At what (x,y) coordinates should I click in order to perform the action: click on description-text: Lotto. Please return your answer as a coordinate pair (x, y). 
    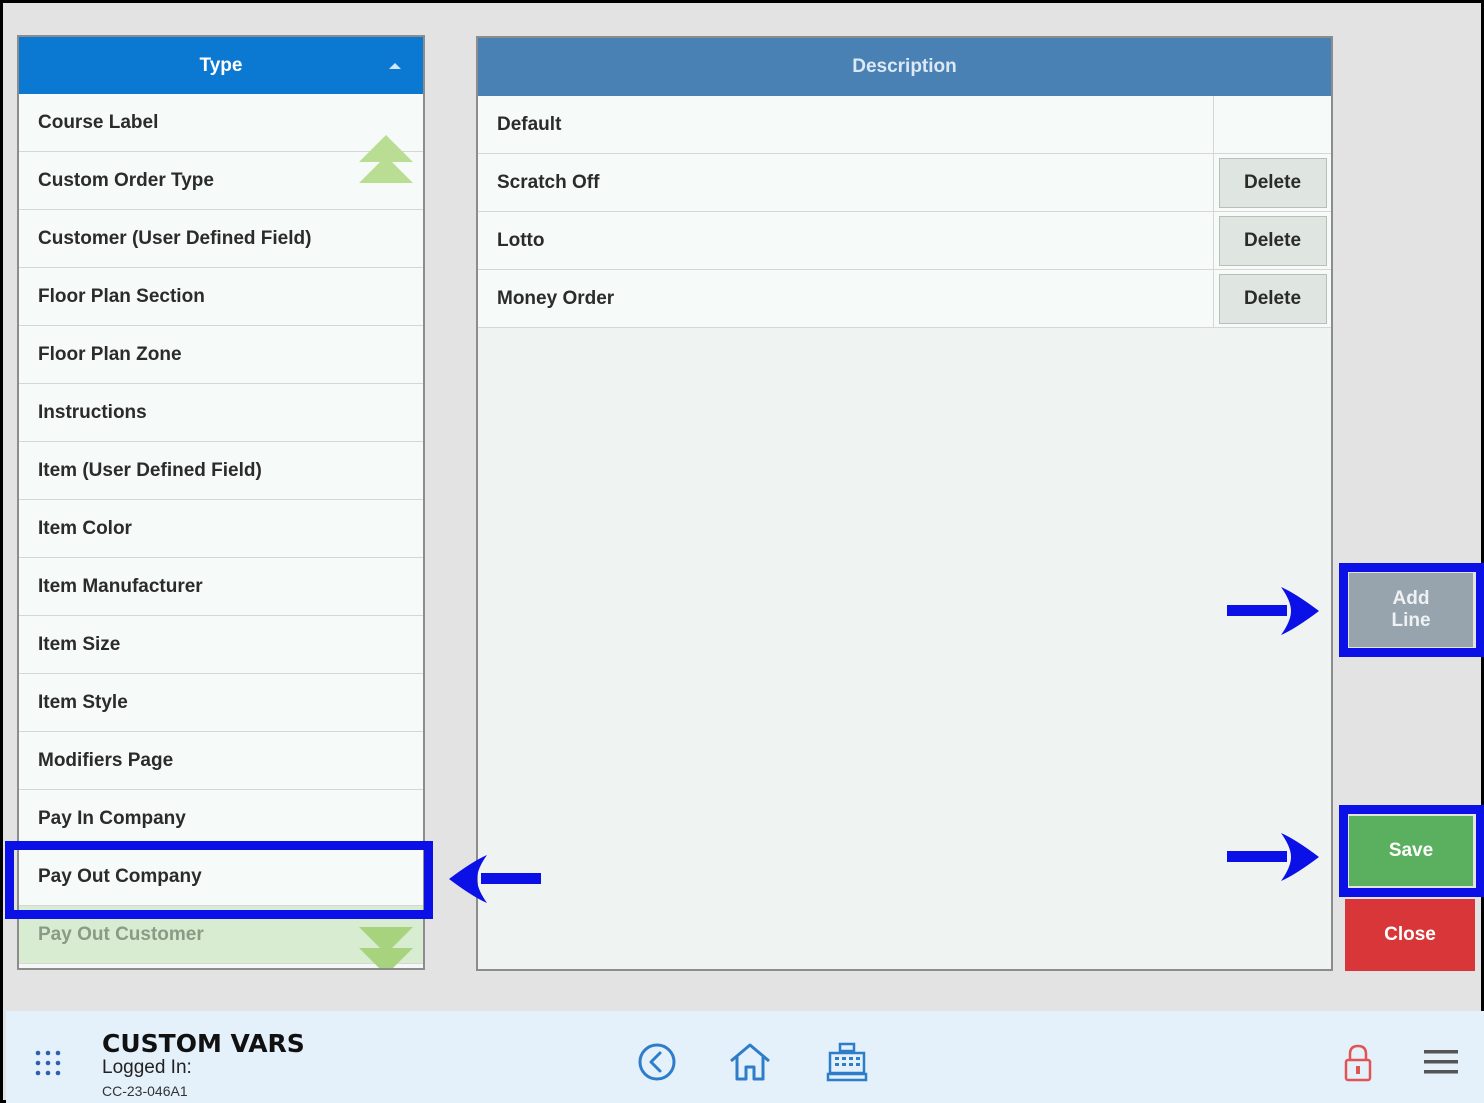
    Looking at the image, I should click on (845, 241).